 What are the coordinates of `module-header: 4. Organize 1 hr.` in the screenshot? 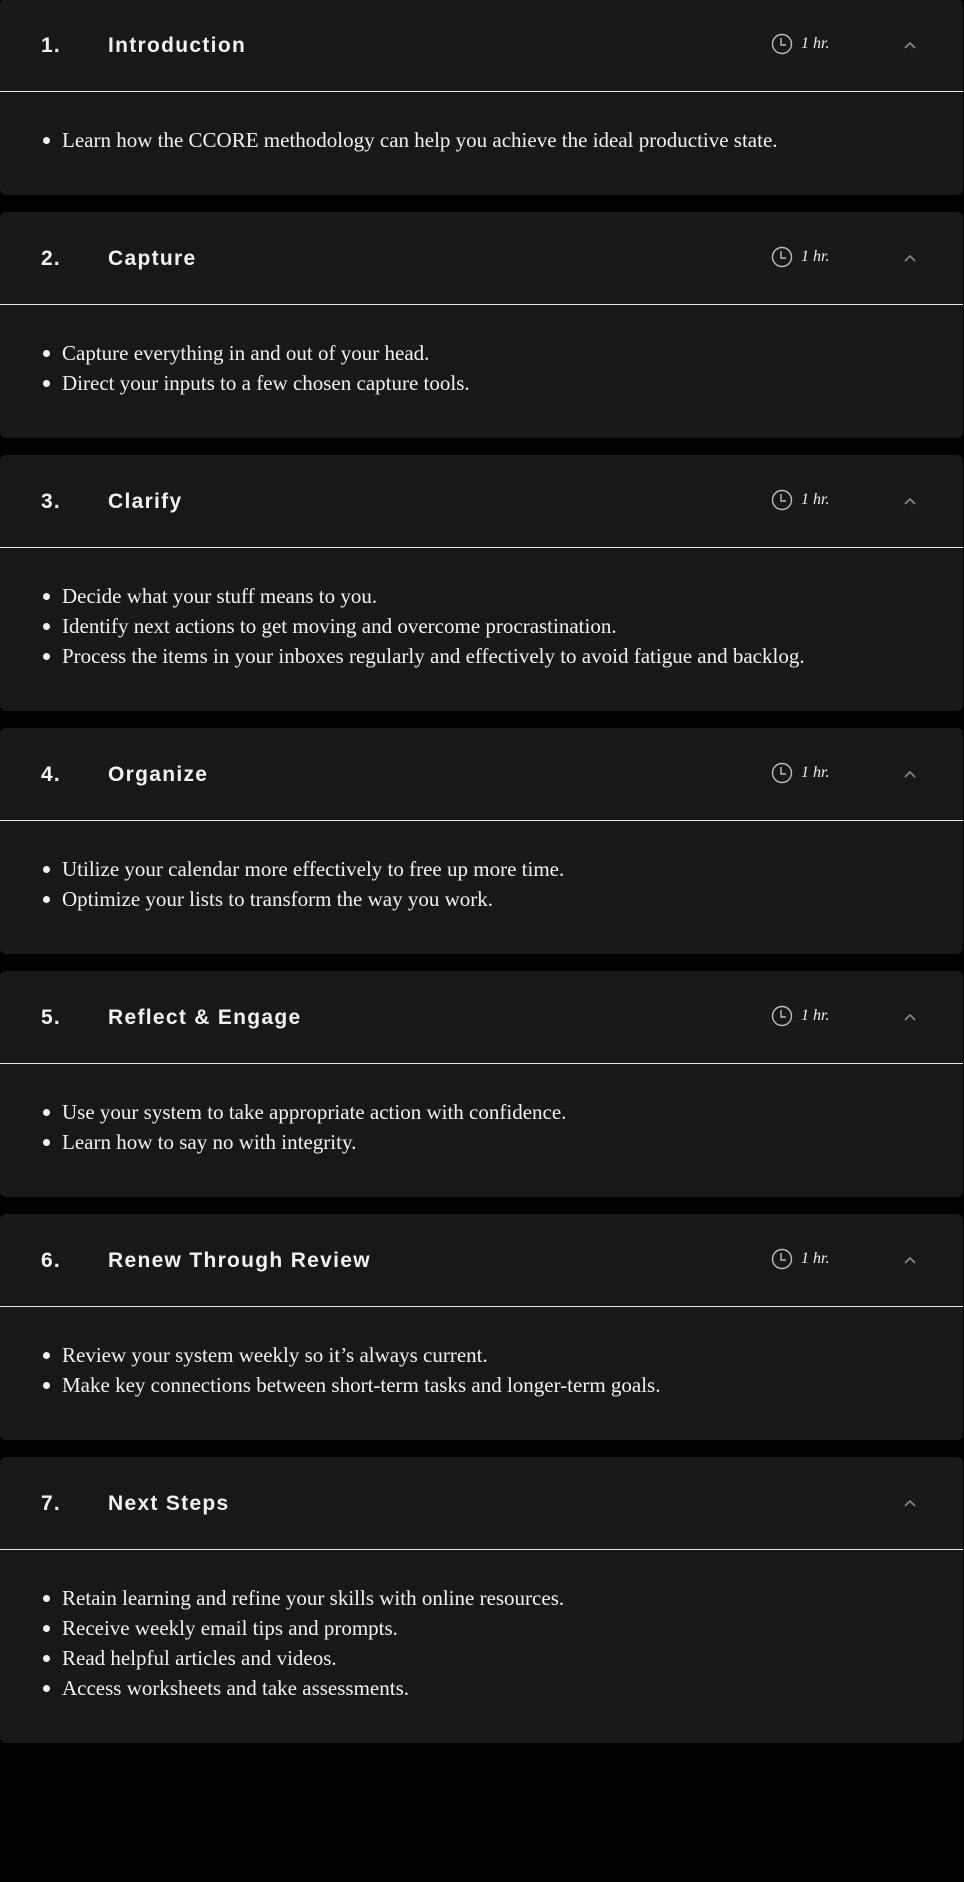 It's located at (481, 774).